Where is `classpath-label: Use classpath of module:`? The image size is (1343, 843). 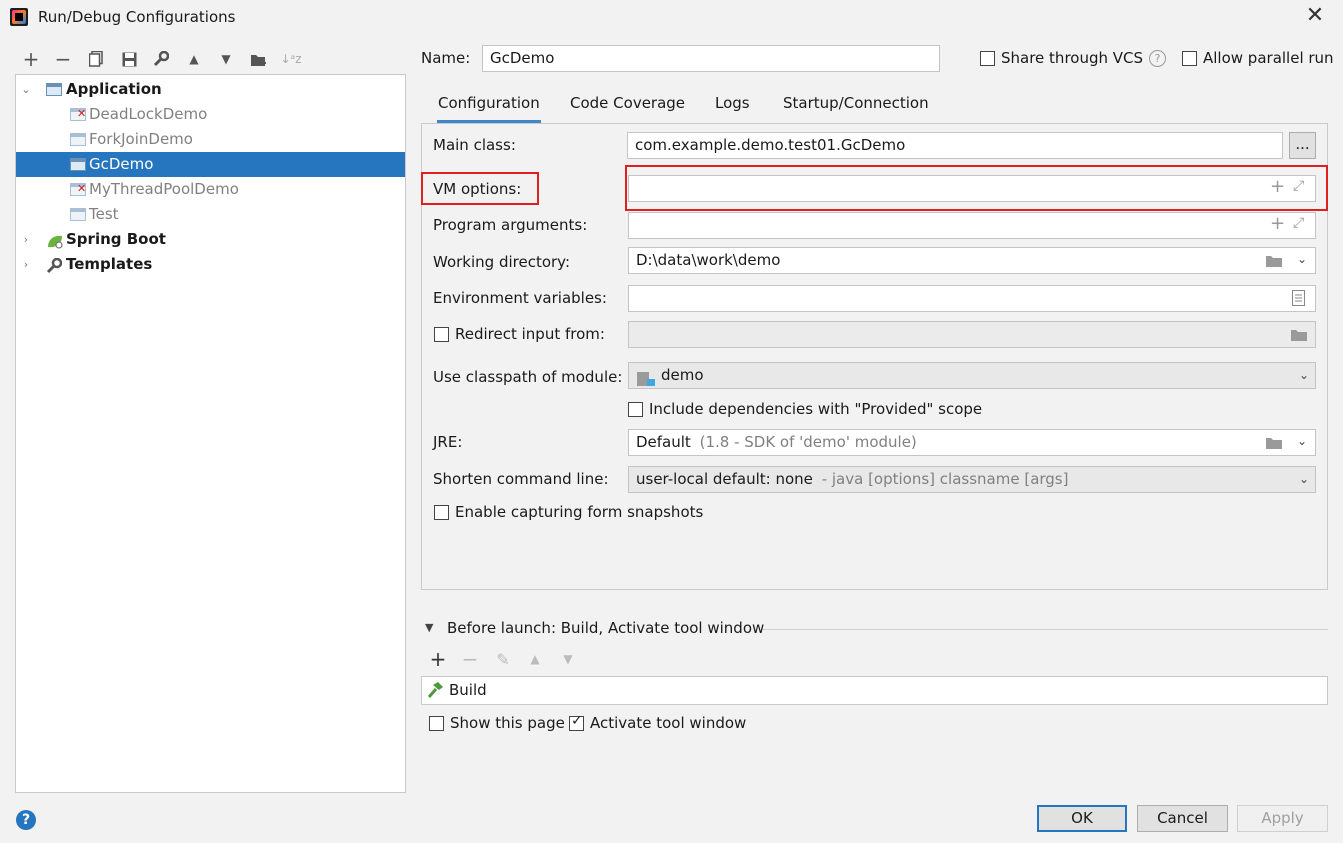 classpath-label: Use classpath of module: is located at coordinates (528, 377).